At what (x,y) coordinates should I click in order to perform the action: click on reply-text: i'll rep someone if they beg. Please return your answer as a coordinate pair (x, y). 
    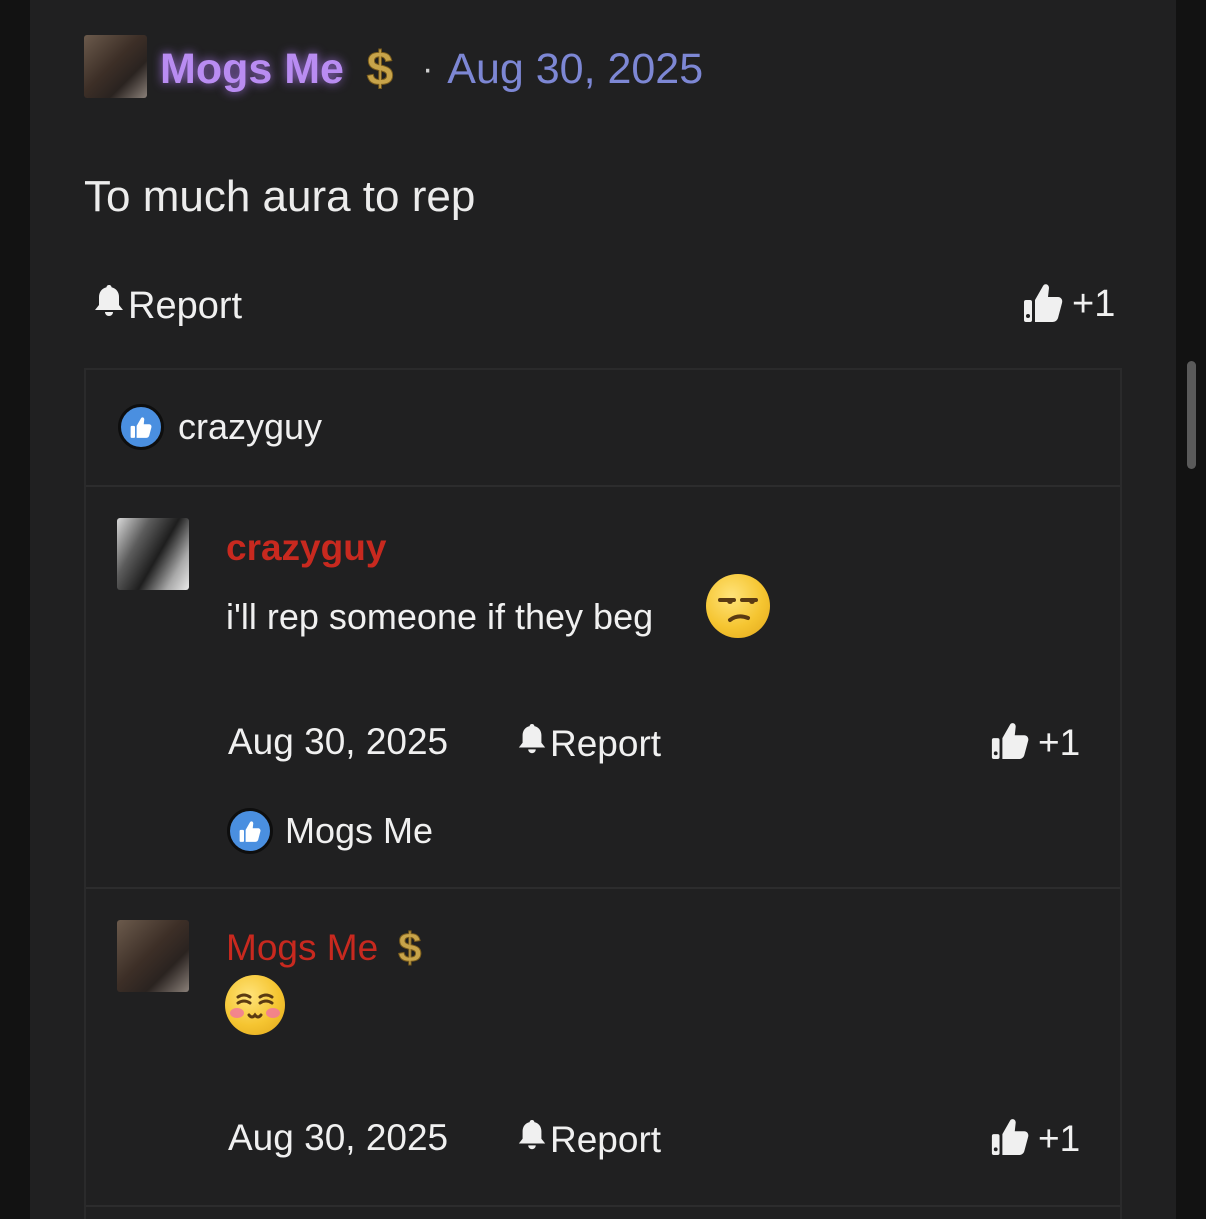
    Looking at the image, I should click on (440, 616).